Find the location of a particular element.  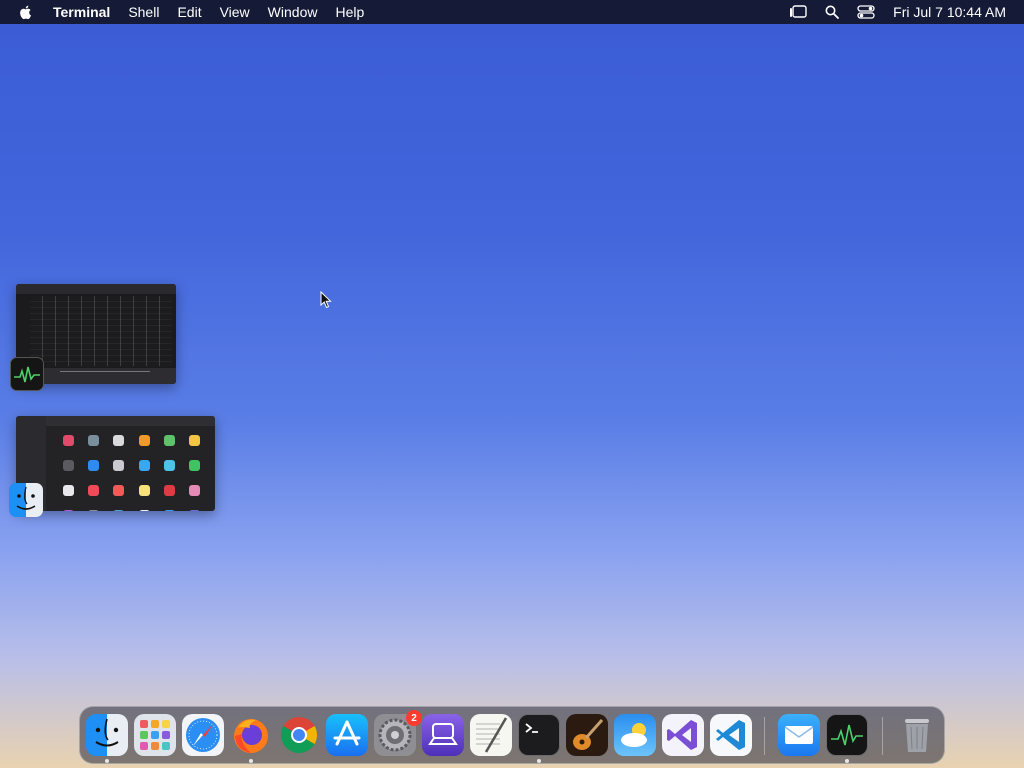

menu-edit: Edit is located at coordinates (189, 12).